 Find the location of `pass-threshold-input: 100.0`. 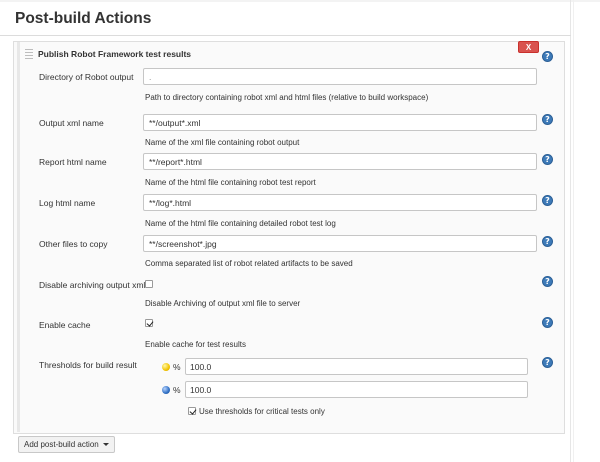

pass-threshold-input: 100.0 is located at coordinates (356, 389).